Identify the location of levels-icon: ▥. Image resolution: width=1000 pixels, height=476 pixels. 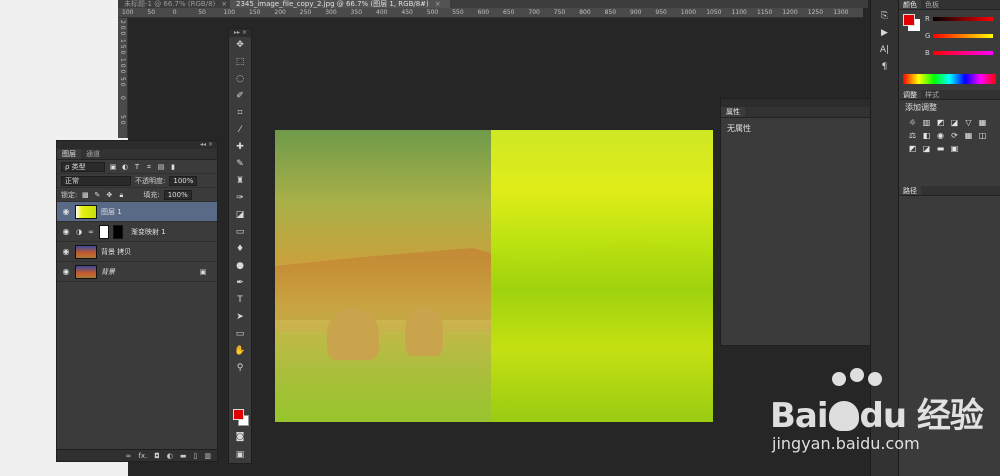
(926, 123).